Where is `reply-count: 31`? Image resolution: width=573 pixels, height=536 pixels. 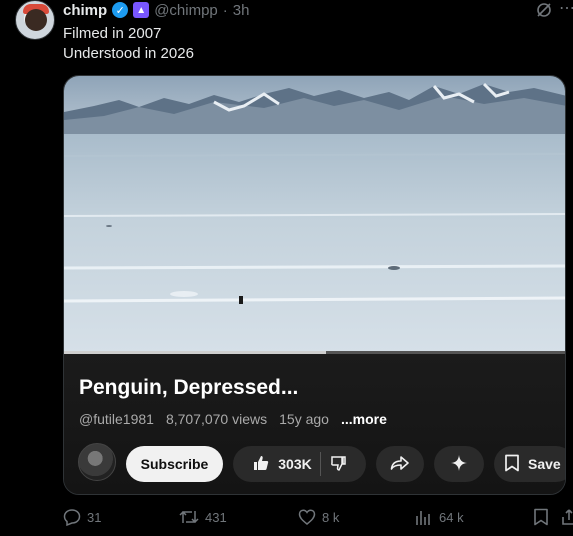
reply-count: 31 is located at coordinates (94, 517).